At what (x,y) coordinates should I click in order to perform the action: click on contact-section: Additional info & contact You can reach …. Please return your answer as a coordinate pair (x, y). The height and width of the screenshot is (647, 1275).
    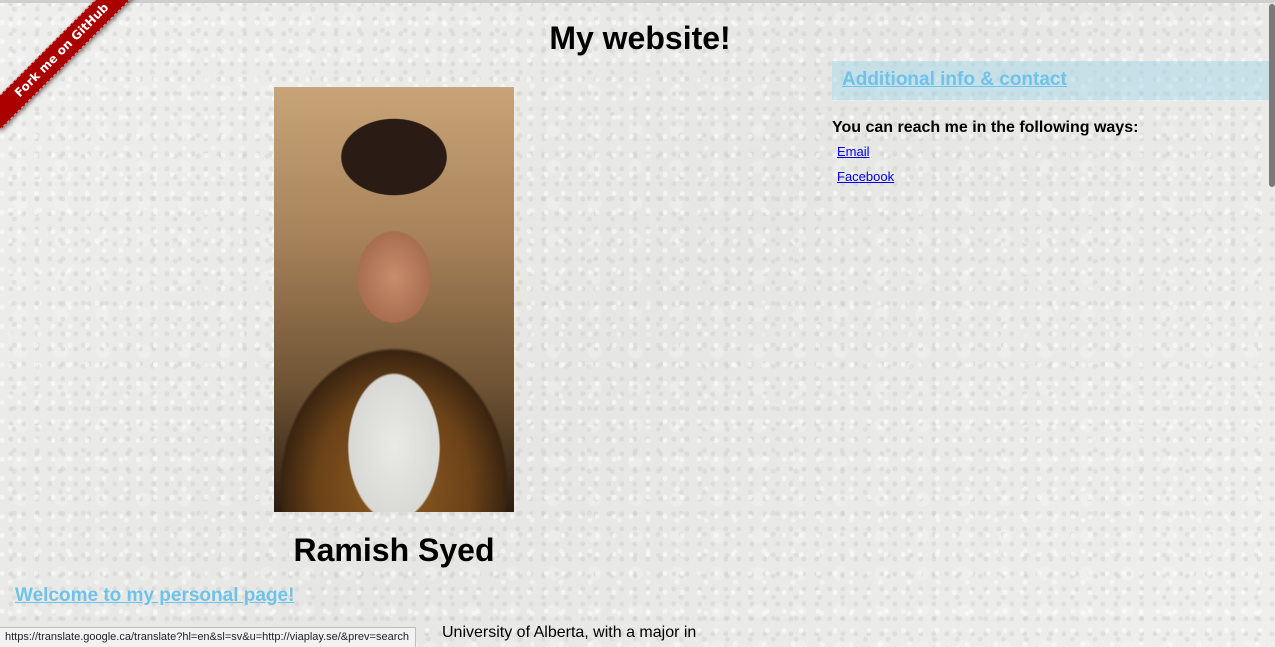
    Looking at the image, I should click on (1053, 125).